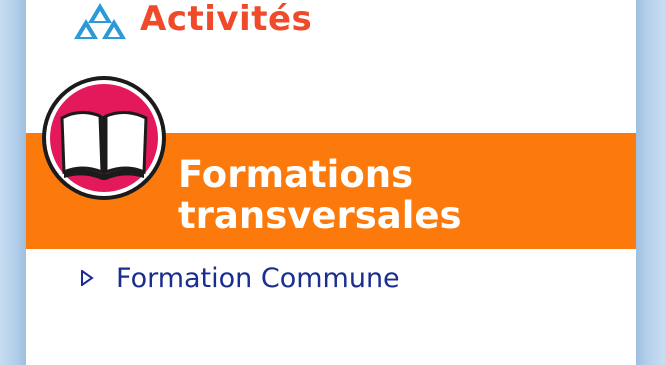  I want to click on activities-title: Activités, so click(226, 19).